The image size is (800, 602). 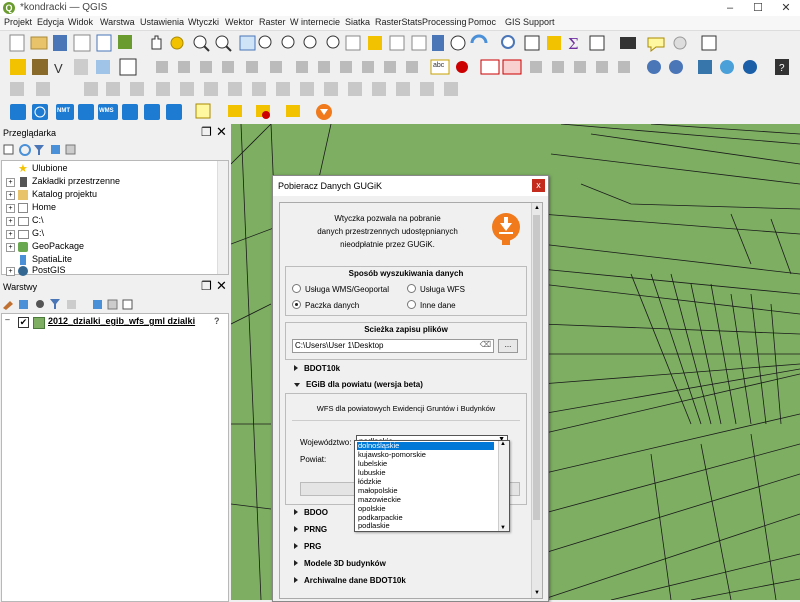 I want to click on qgis-logo-icon: Q, so click(x=9, y=8).